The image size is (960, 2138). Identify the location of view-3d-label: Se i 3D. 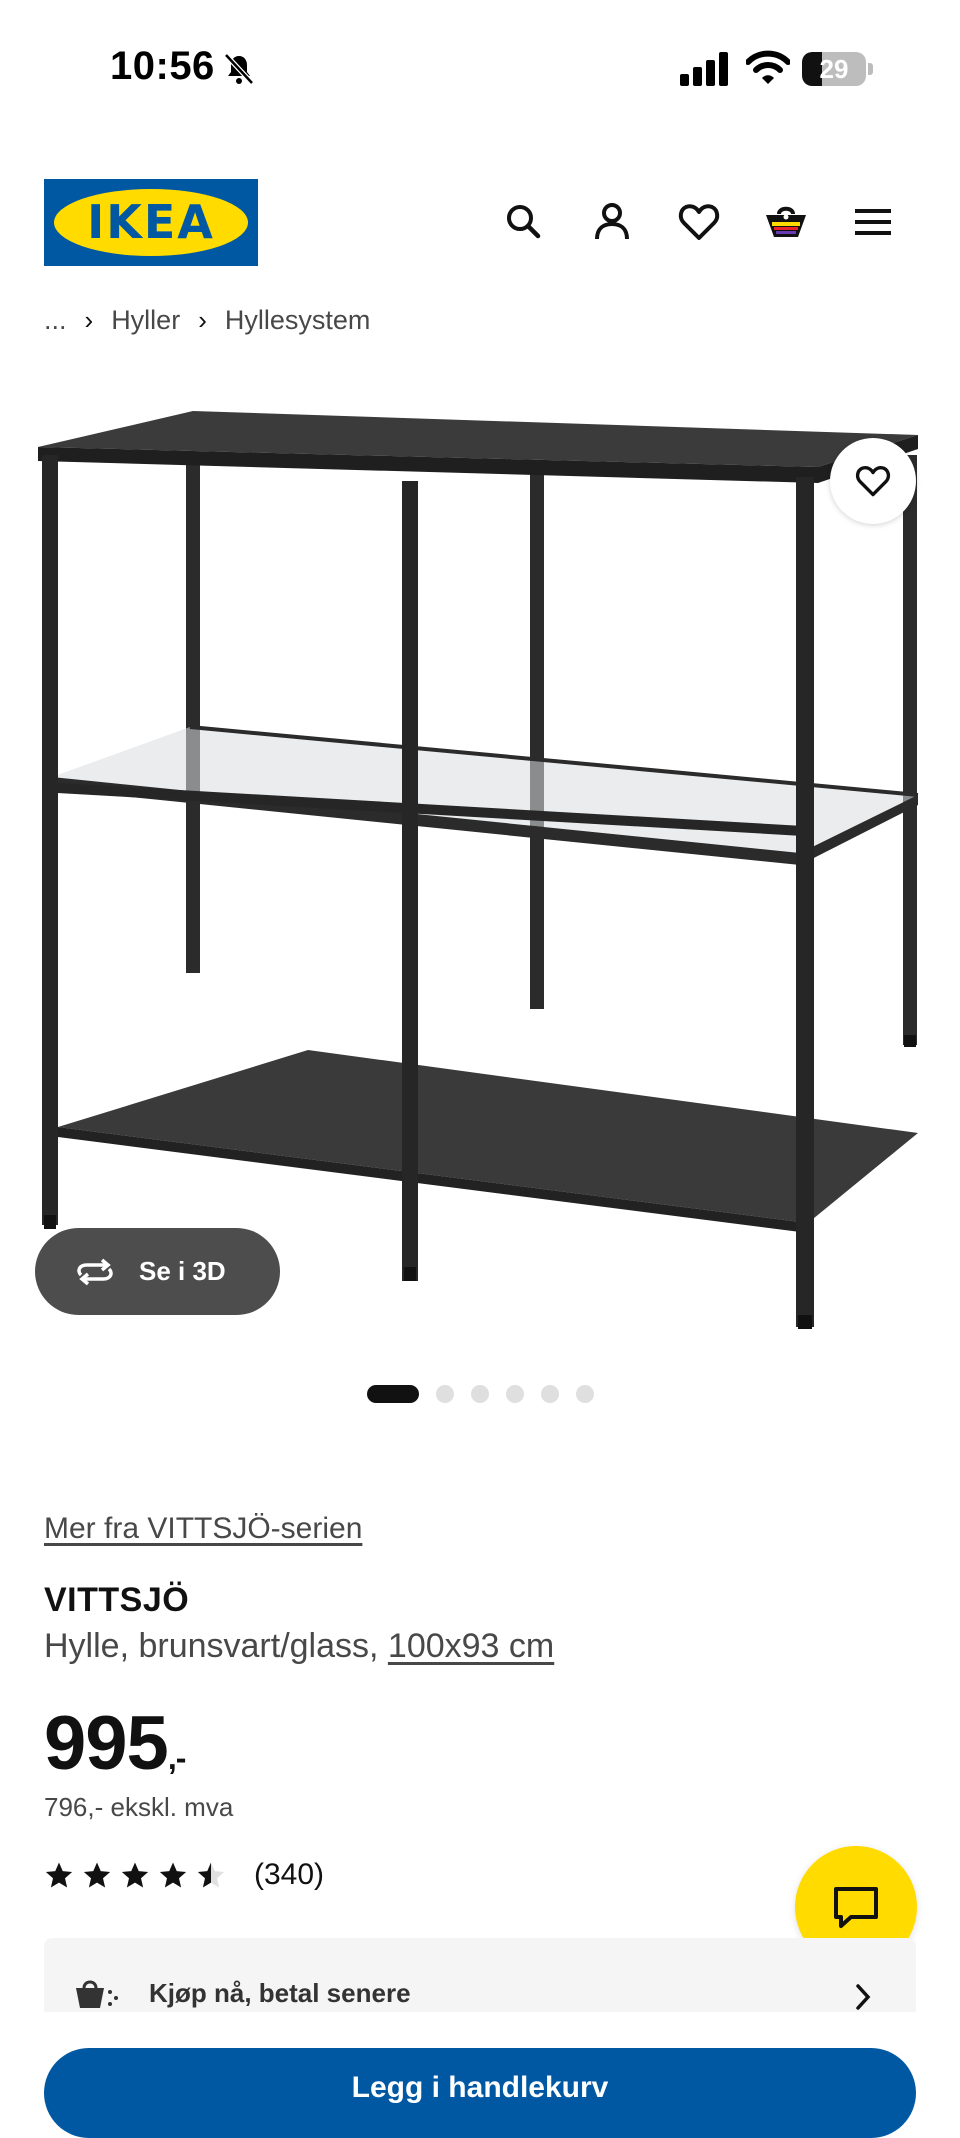
(182, 1271).